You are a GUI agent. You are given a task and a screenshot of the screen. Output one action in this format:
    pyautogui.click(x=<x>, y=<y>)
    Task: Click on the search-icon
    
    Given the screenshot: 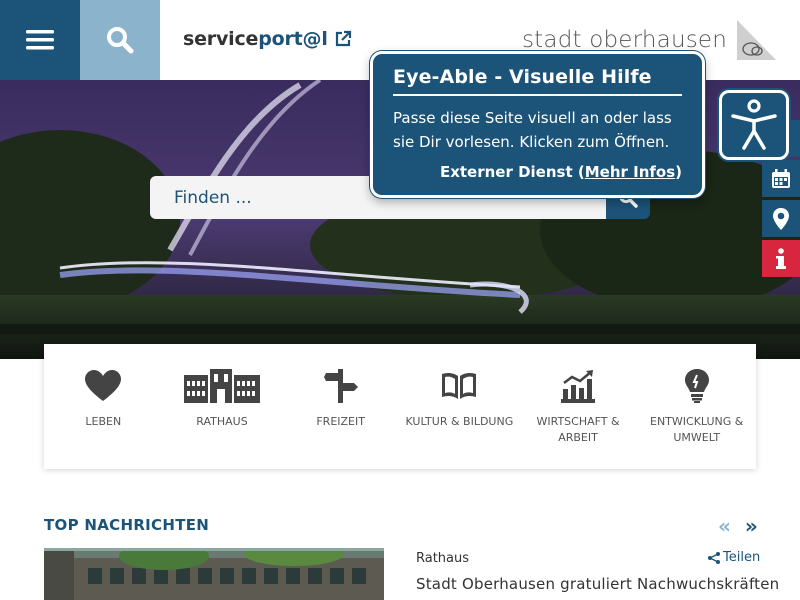 What is the action you would take?
    pyautogui.click(x=120, y=40)
    